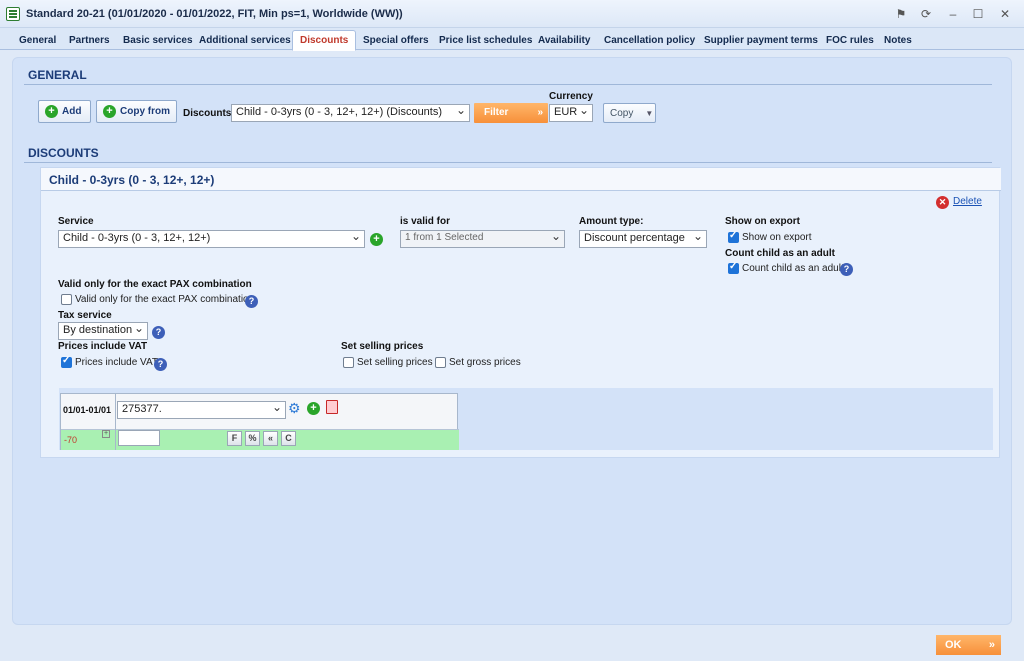  I want to click on service-label: Service, so click(76, 221).